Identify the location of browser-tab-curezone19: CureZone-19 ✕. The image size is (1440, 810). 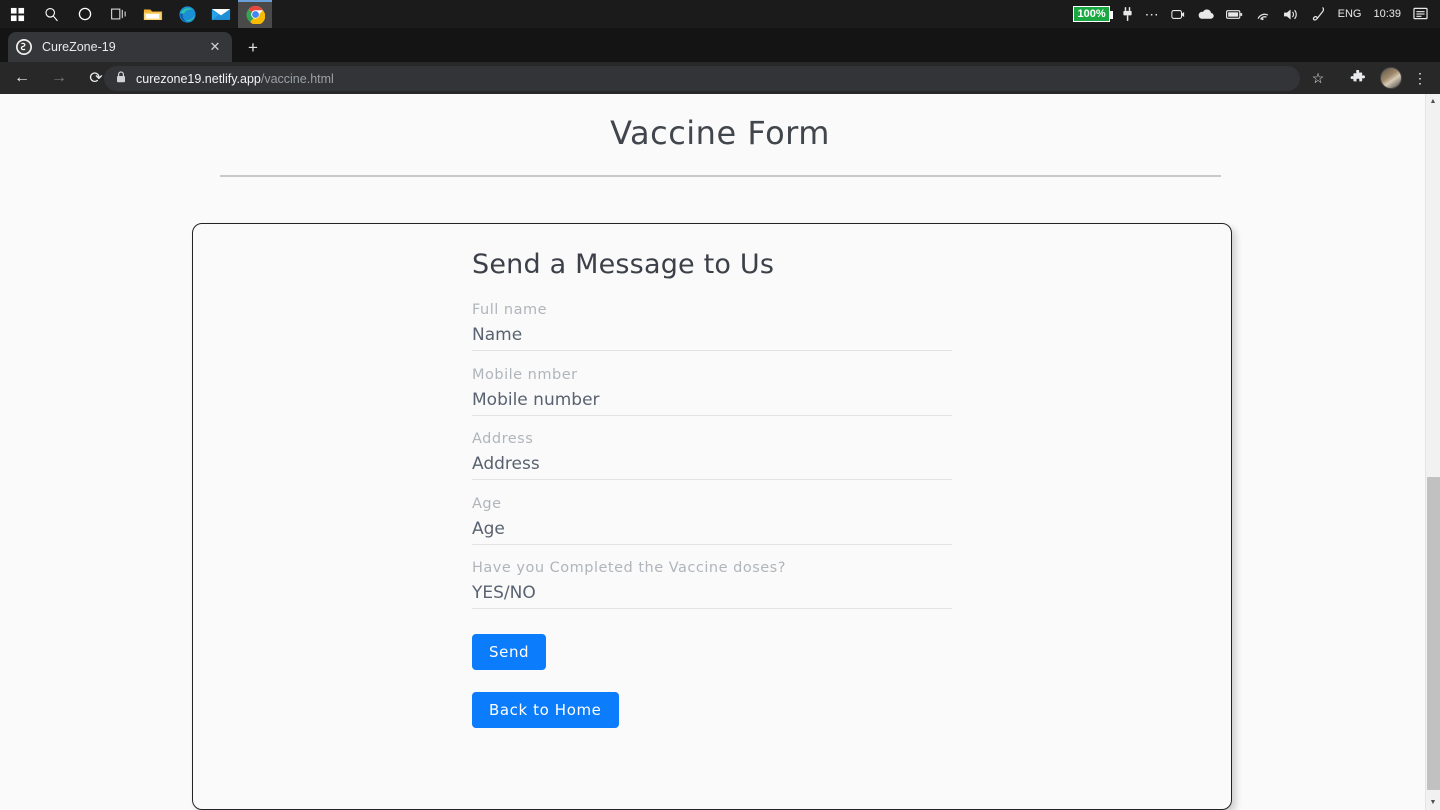
(120, 47).